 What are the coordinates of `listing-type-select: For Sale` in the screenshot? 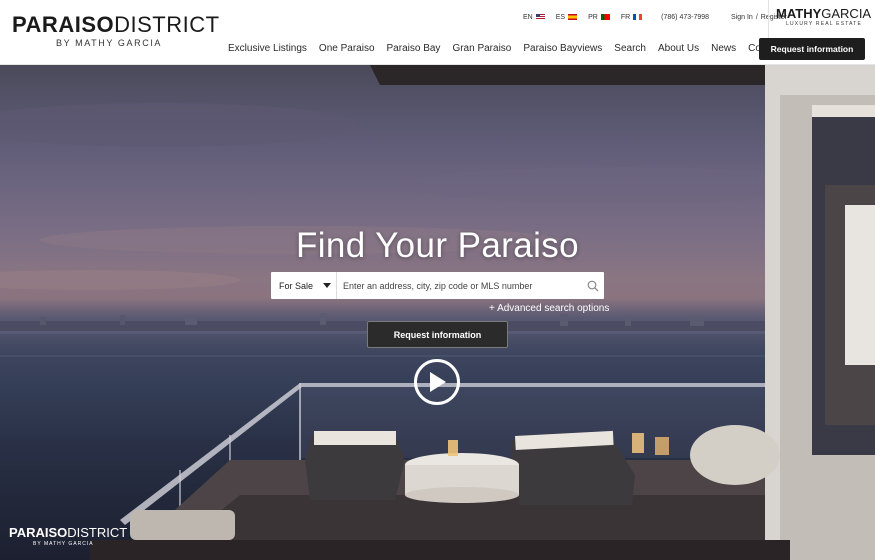 It's located at (304, 285).